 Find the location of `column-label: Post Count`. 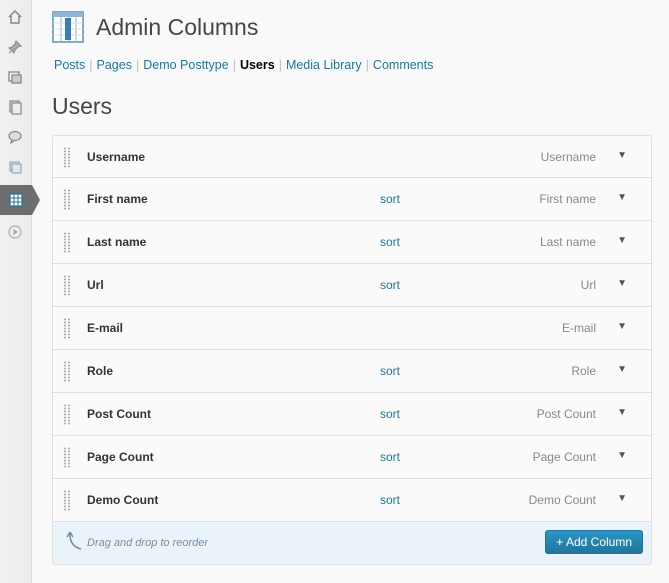

column-label: Post Count is located at coordinates (119, 414).